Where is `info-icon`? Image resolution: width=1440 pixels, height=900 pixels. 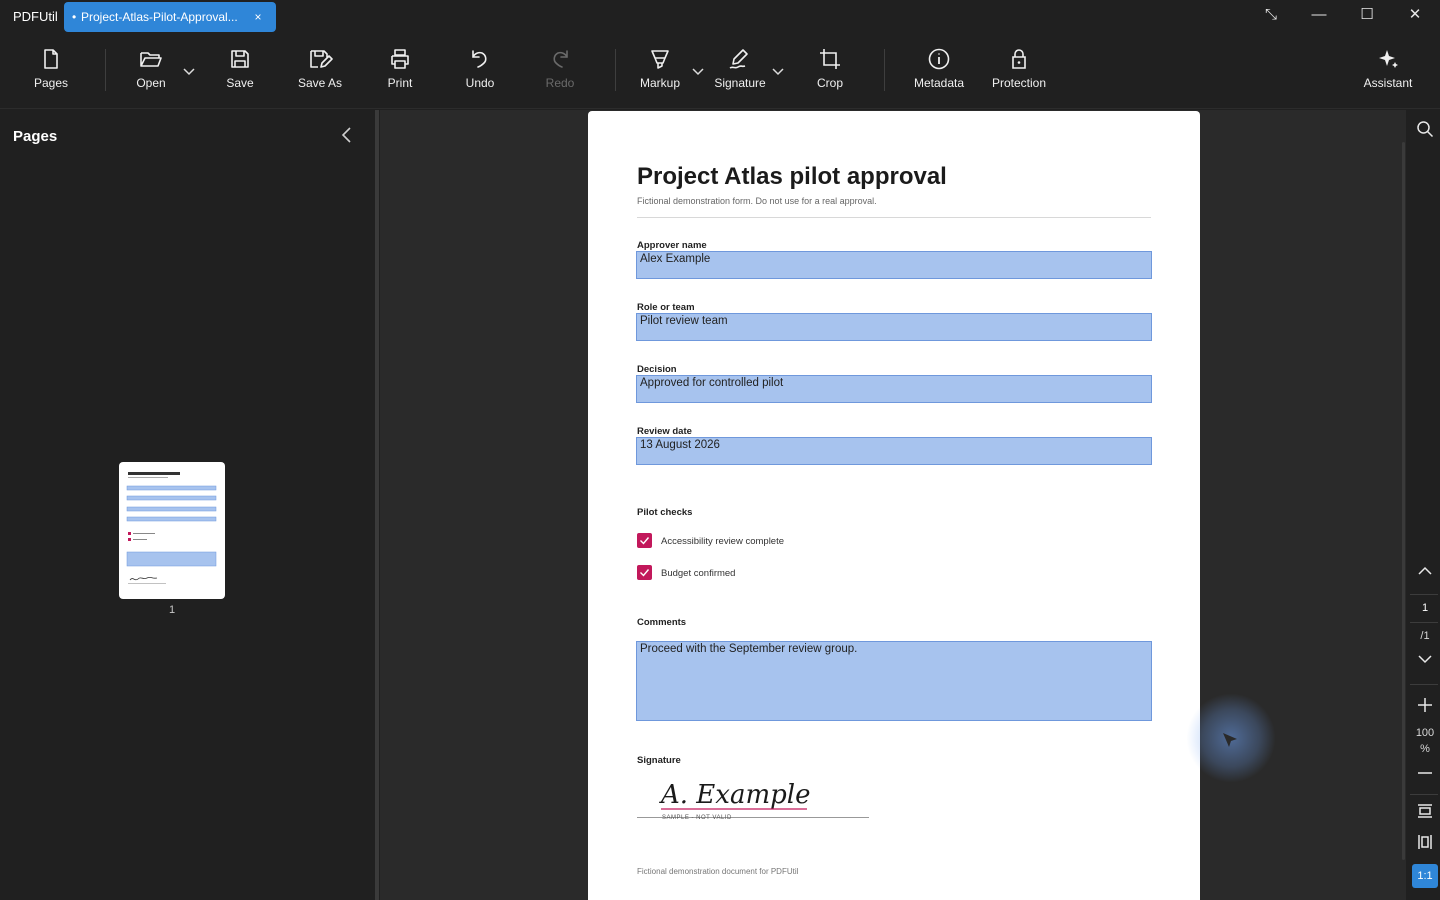
info-icon is located at coordinates (939, 59).